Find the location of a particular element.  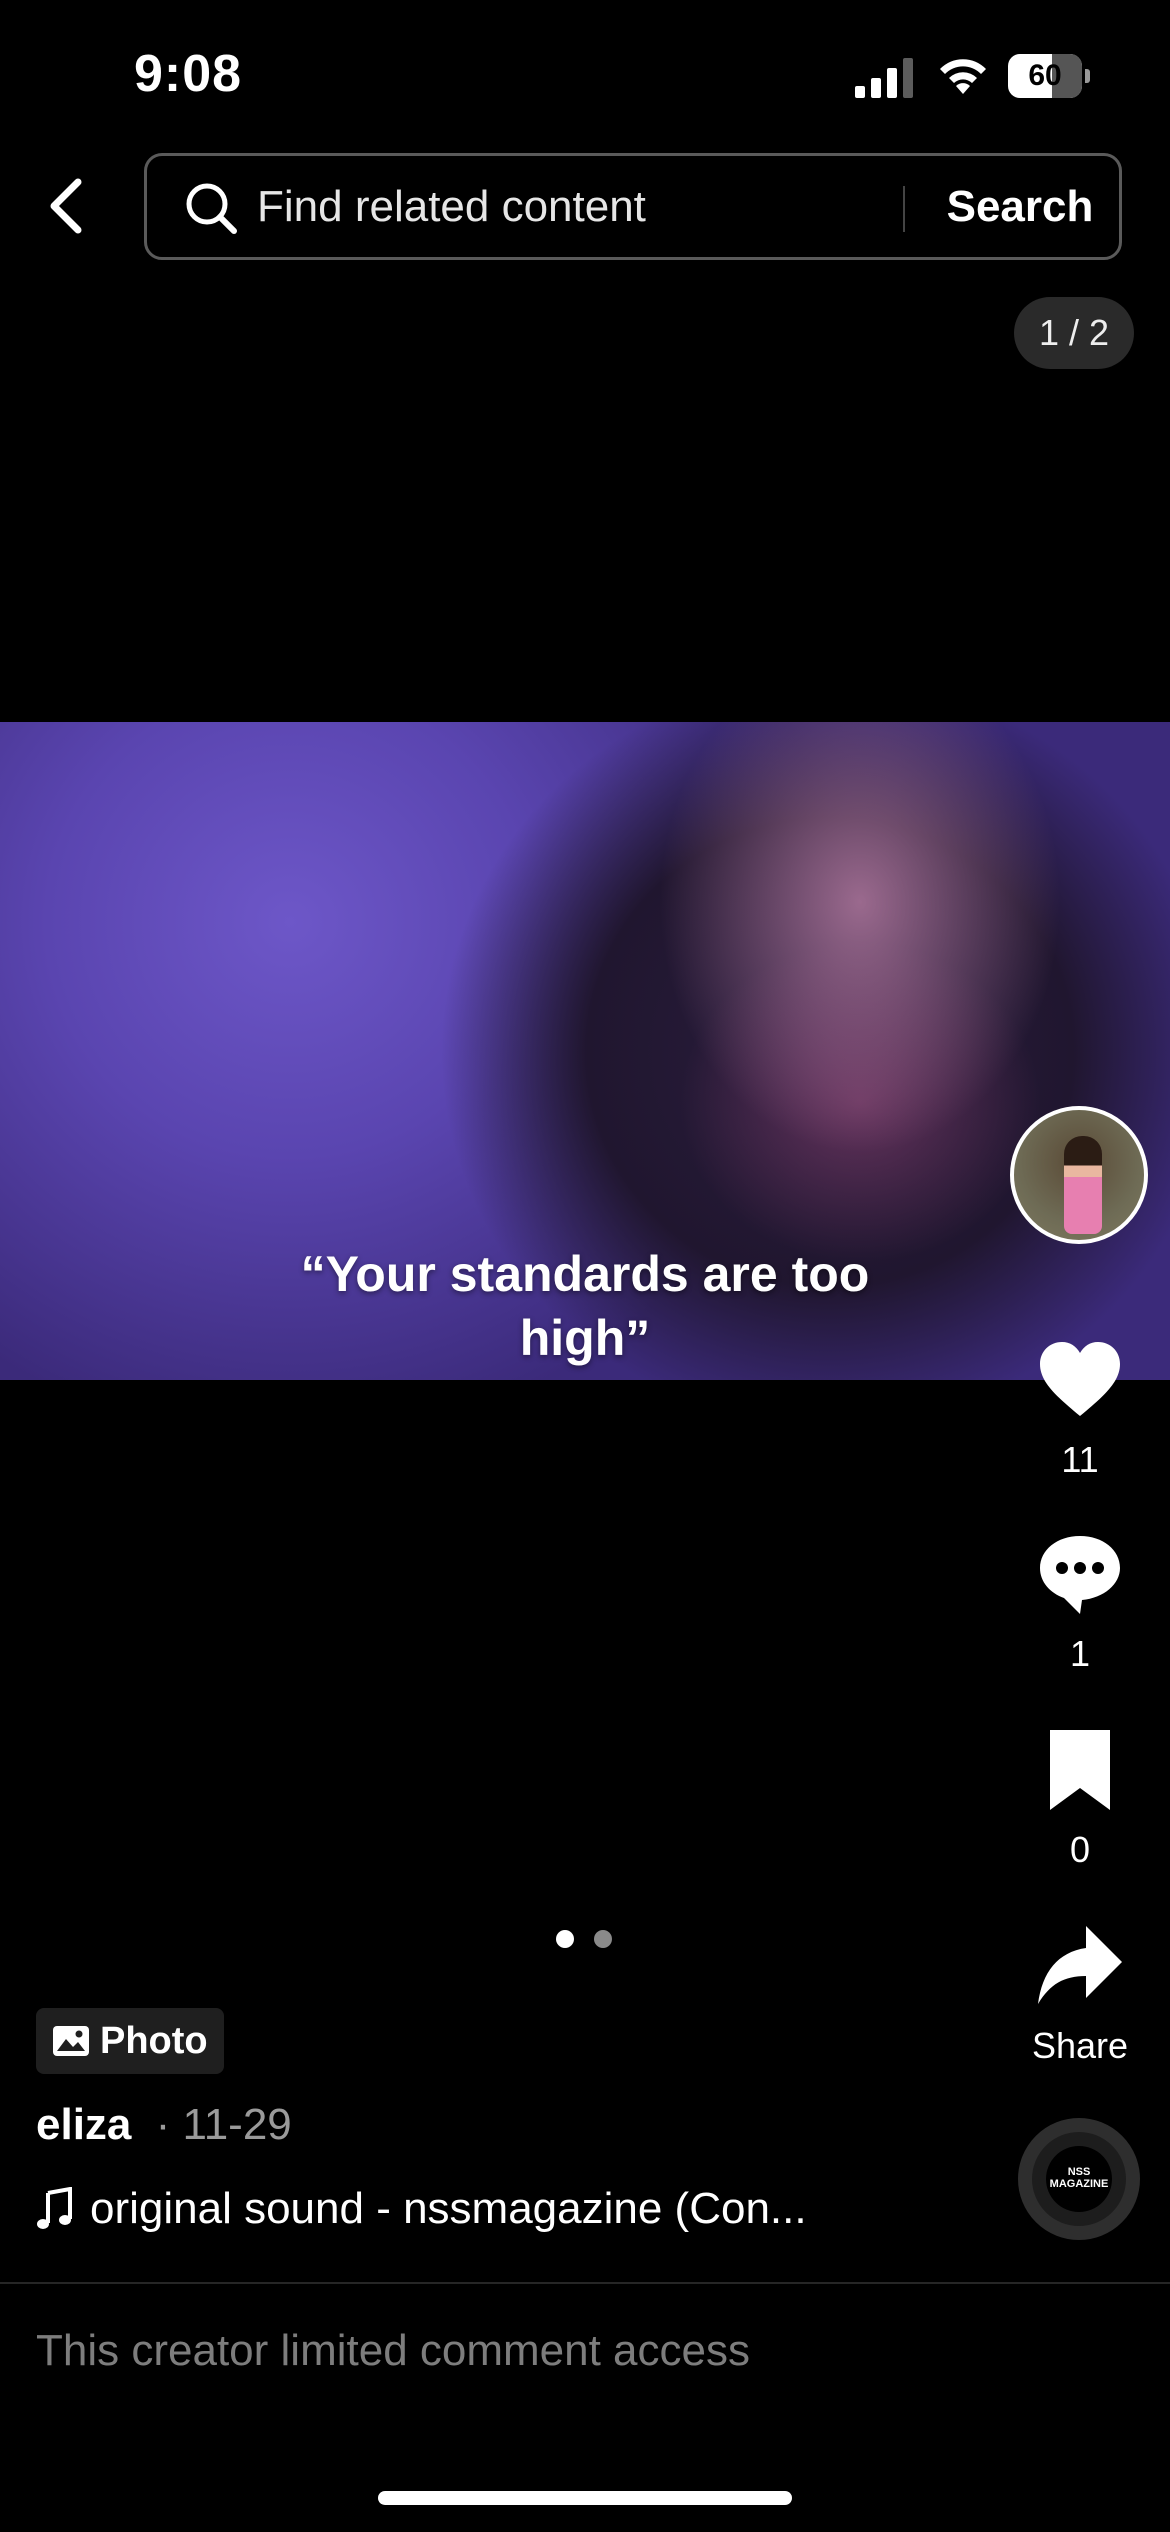

search-bar: Search is located at coordinates (633, 206).